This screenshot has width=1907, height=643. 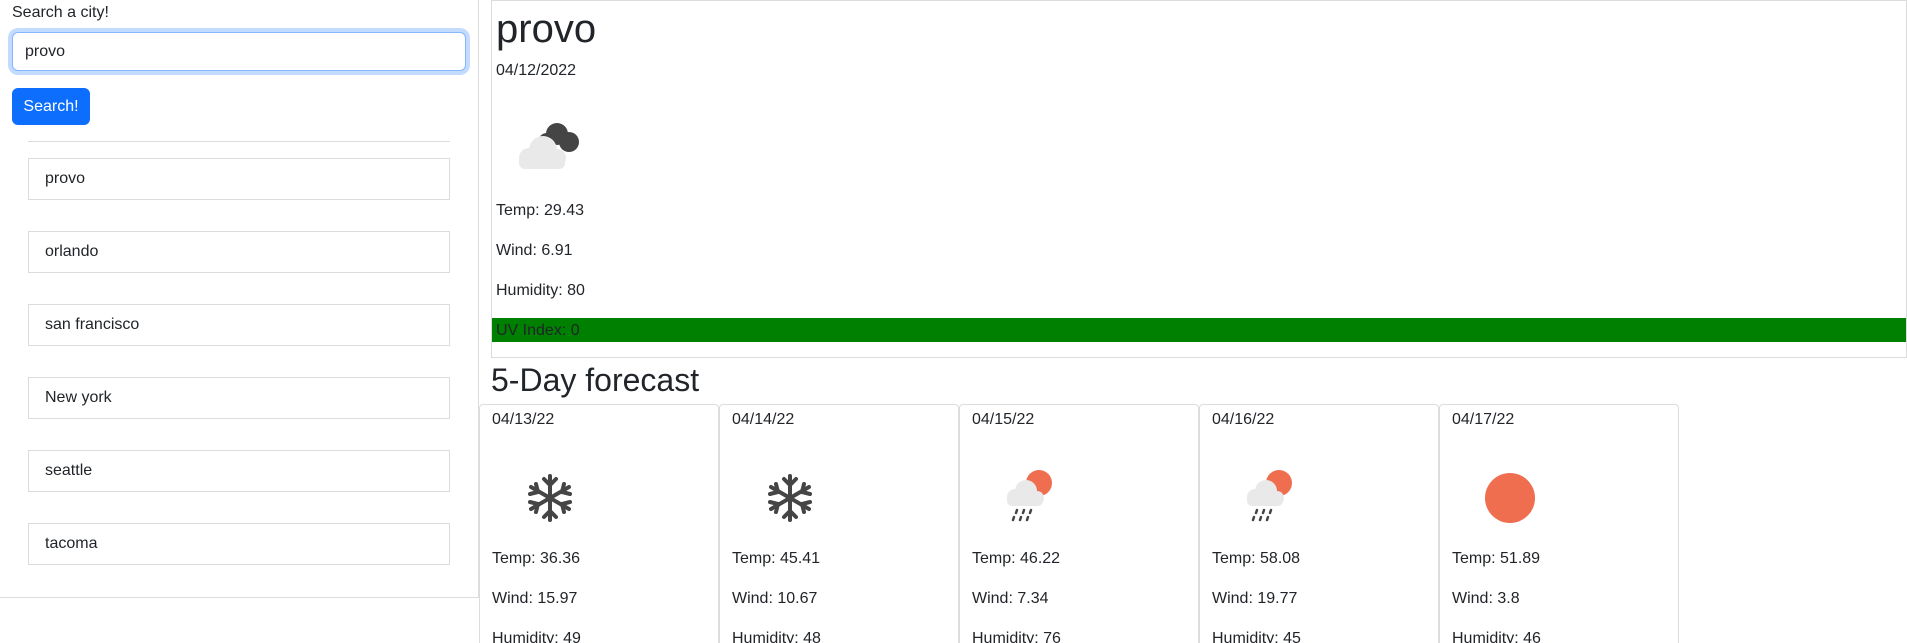 I want to click on current-wind: Wind: 6.91, so click(x=534, y=250).